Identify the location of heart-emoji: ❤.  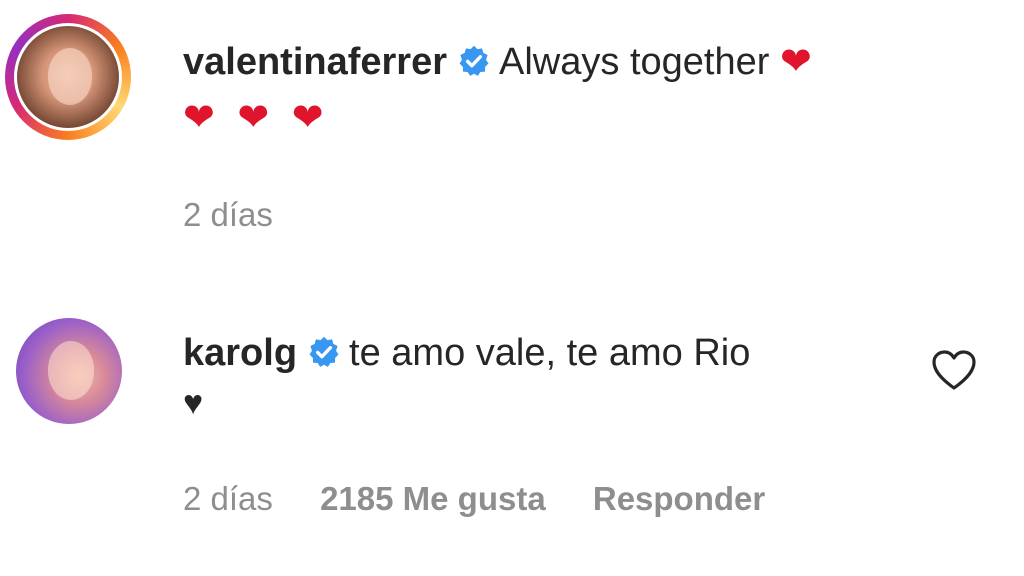
(798, 62).